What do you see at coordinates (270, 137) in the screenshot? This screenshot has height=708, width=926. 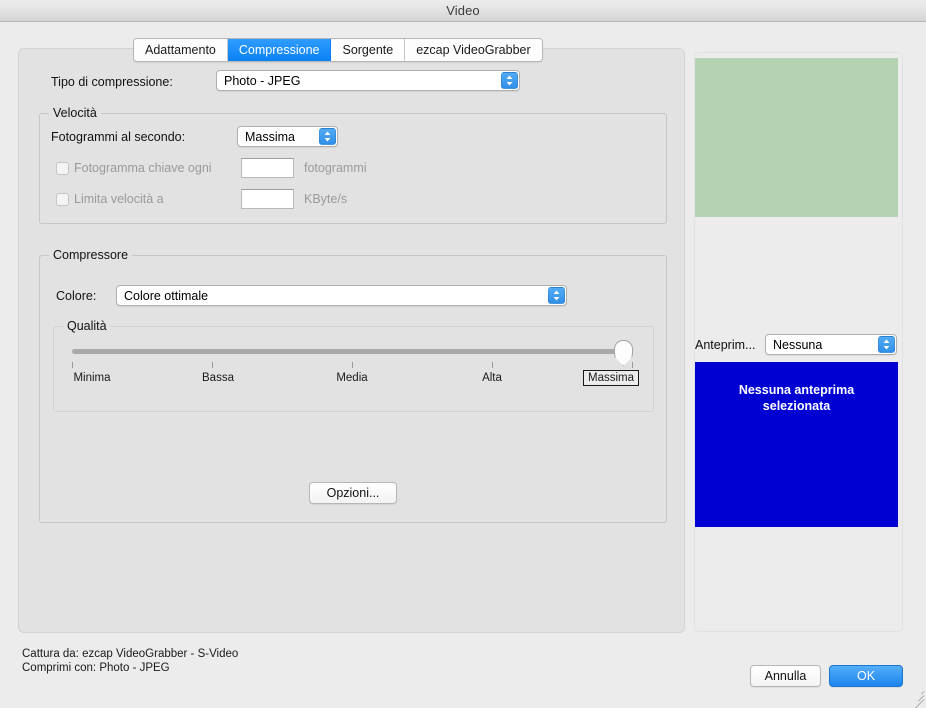 I see `fps-value: Massima` at bounding box center [270, 137].